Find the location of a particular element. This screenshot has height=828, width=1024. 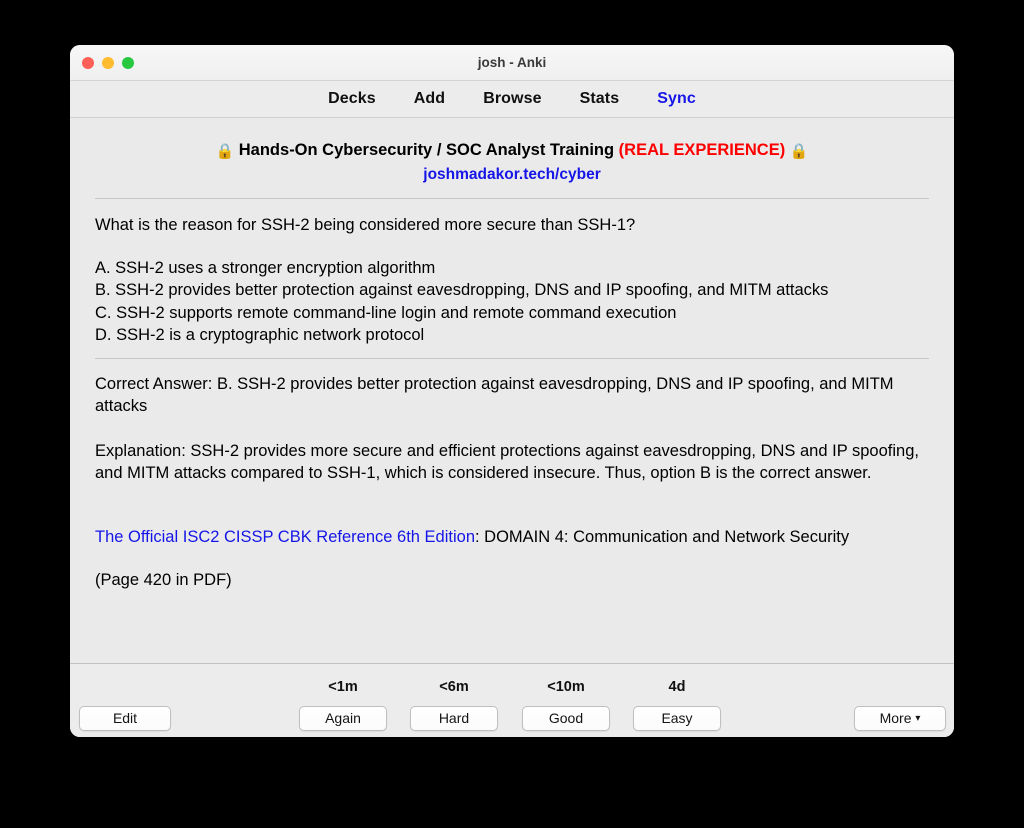

lock-icon-right: 🔒 is located at coordinates (799, 151).